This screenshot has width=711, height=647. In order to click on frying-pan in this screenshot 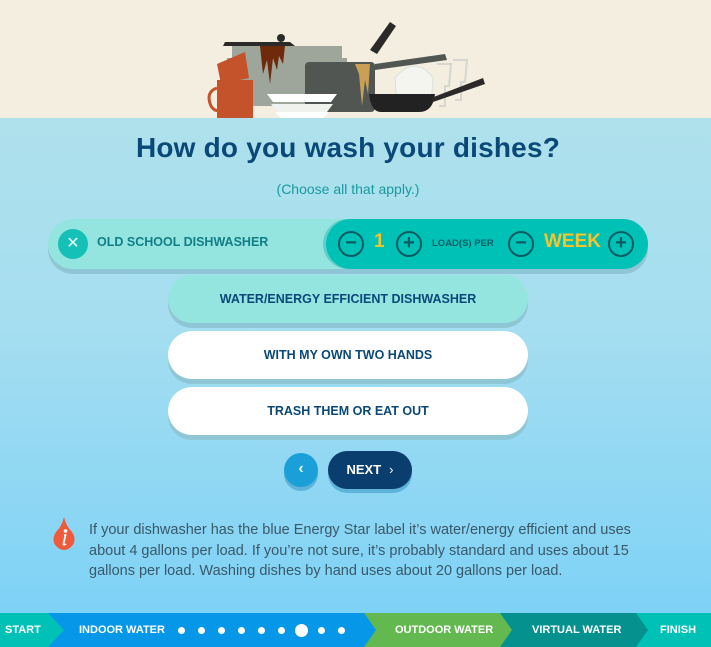, I will do `click(402, 103)`.